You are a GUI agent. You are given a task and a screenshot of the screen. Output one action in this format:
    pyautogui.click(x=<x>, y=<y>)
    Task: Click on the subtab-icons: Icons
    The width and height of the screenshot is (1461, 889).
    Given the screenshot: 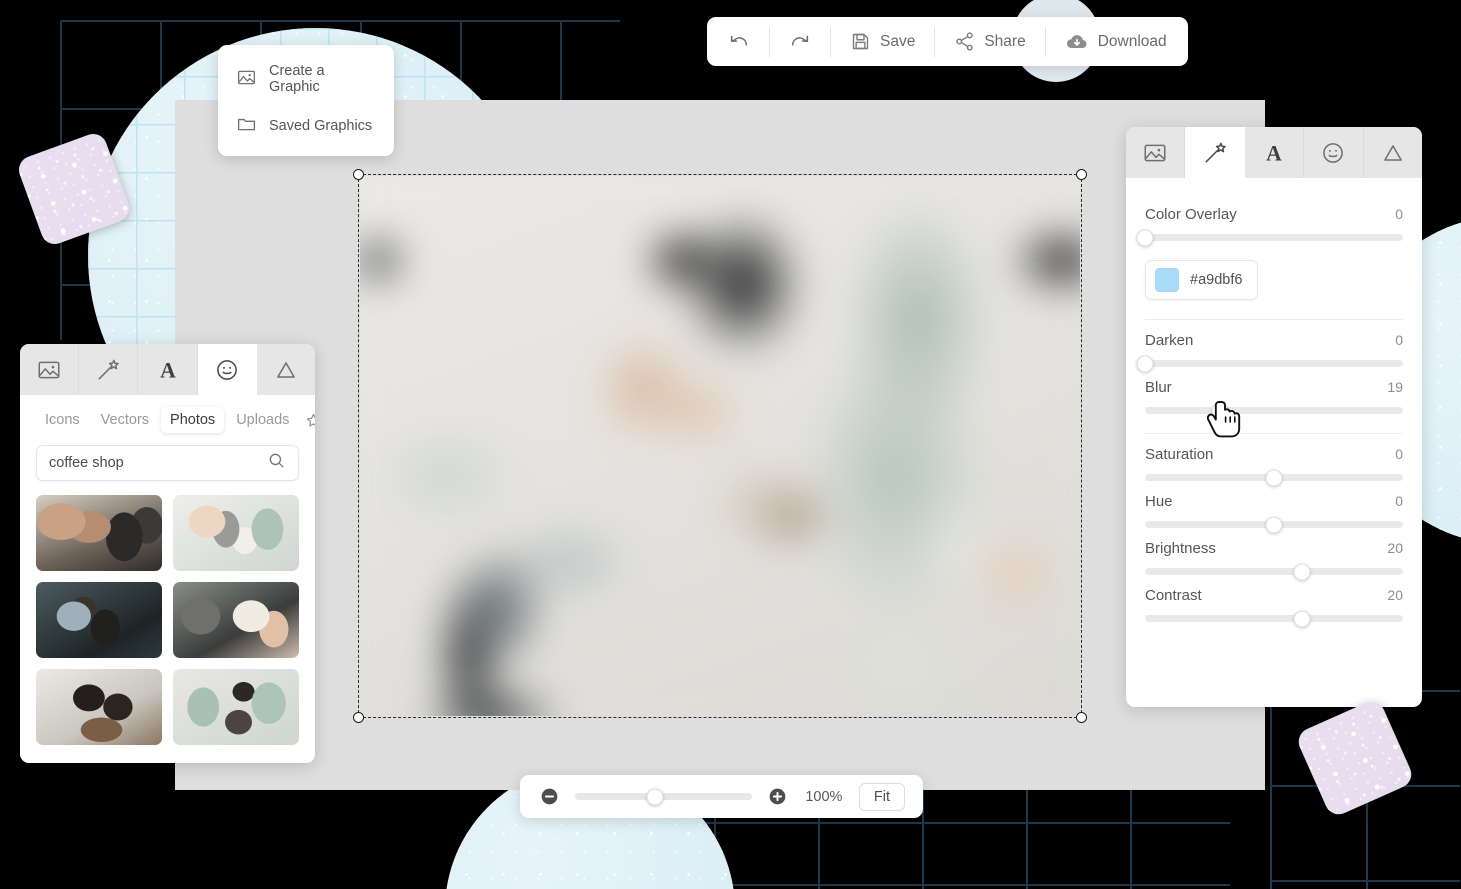 What is the action you would take?
    pyautogui.click(x=62, y=420)
    